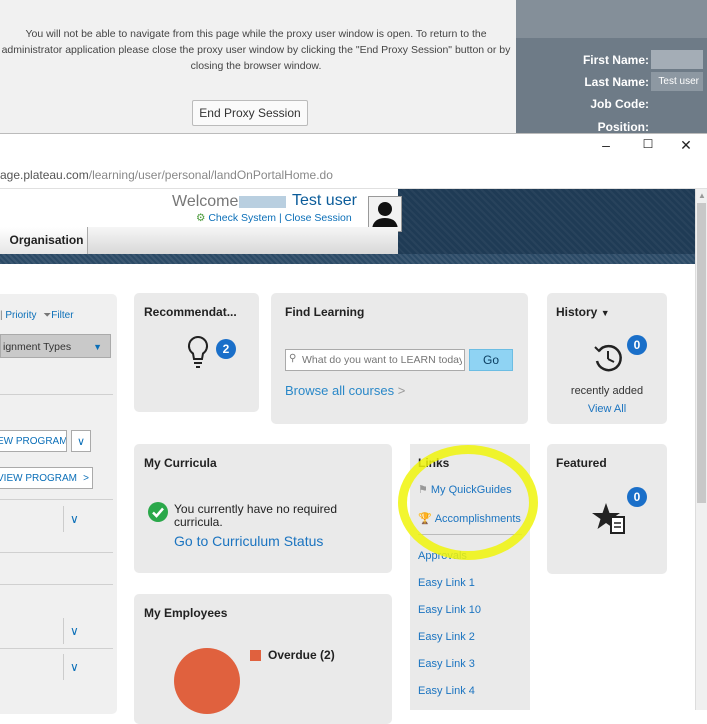 The image size is (707, 724). I want to click on history-count-badge: 0, so click(637, 345).